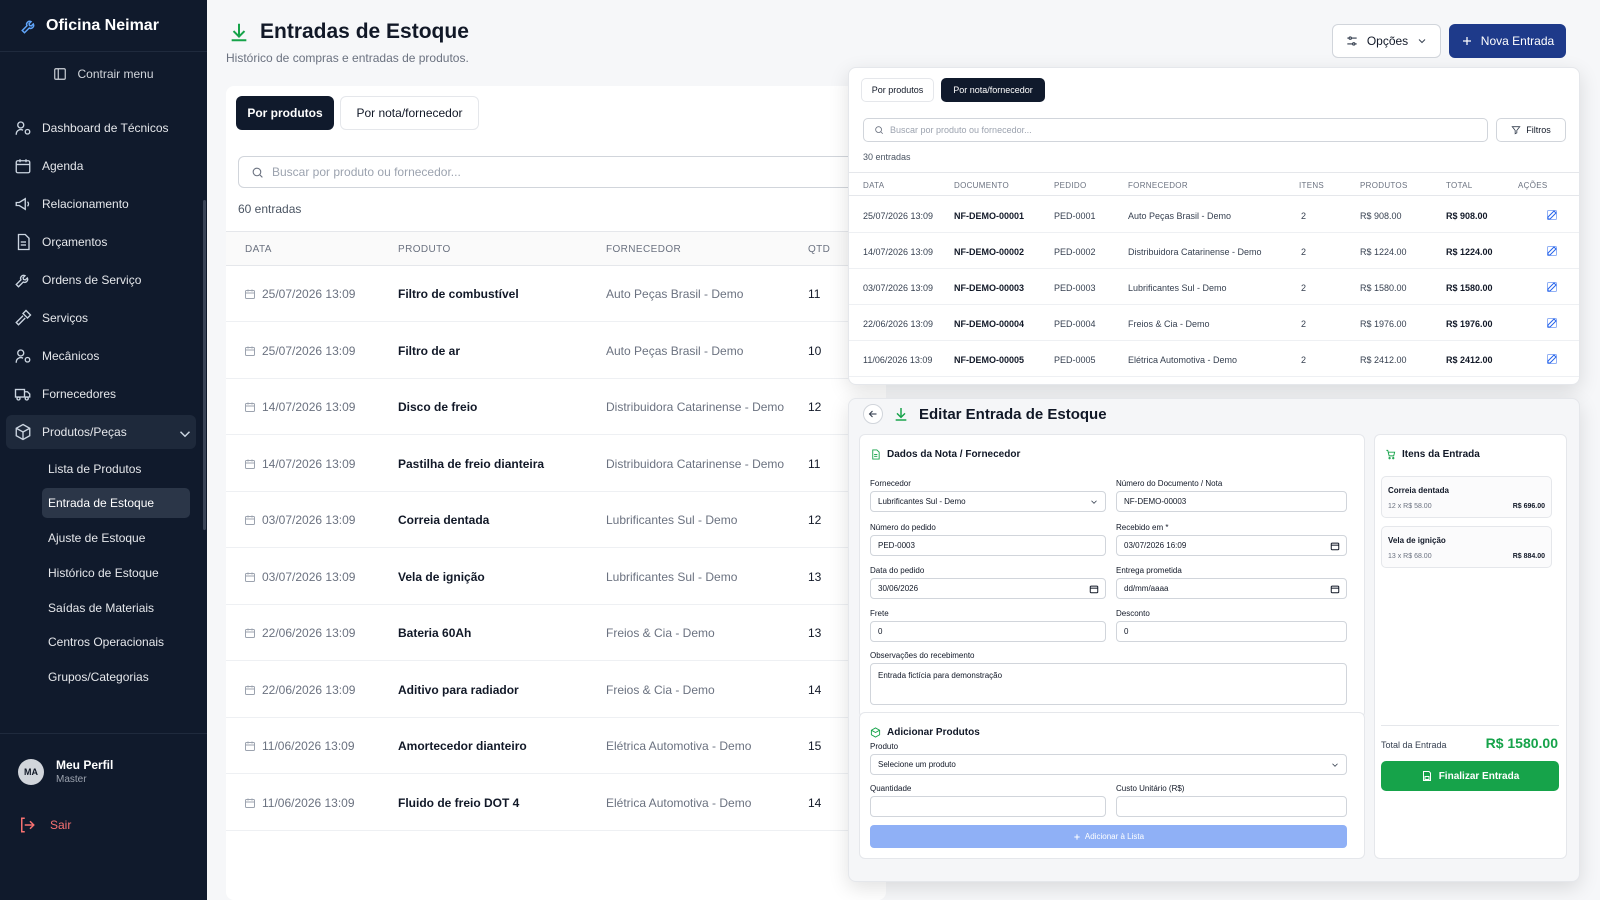 This screenshot has height=900, width=1600. Describe the element at coordinates (873, 414) in the screenshot. I see `back-button` at that location.